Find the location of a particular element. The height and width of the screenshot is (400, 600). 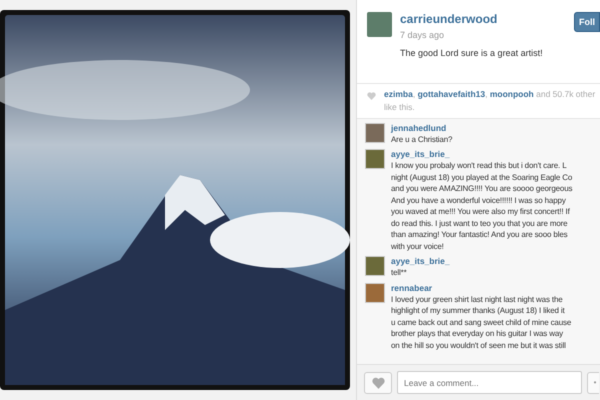

username-link: carrieunderwood is located at coordinates (483, 19).